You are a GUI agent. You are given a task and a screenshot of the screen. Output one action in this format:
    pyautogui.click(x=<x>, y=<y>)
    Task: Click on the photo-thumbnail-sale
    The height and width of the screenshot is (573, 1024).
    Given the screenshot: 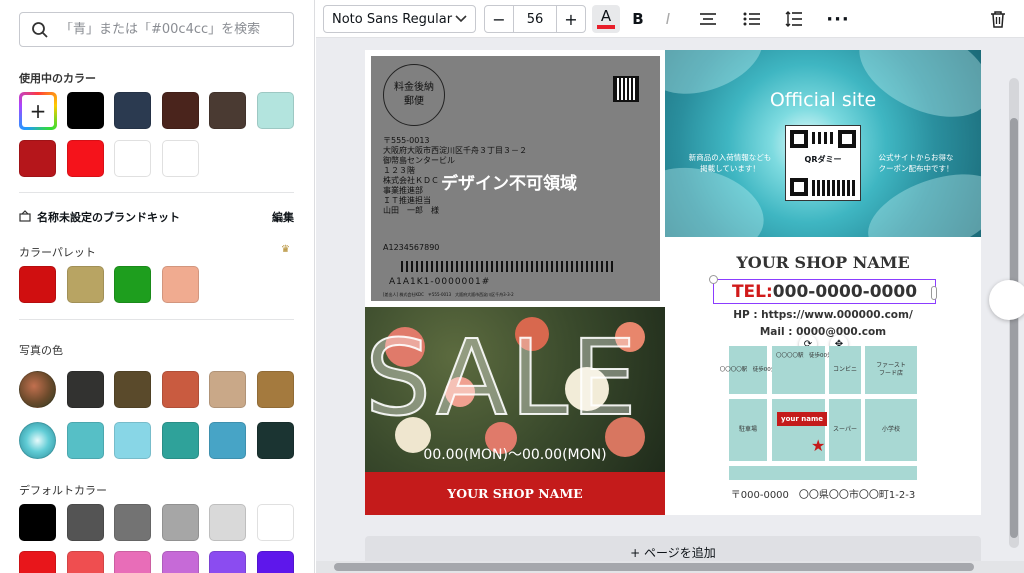 What is the action you would take?
    pyautogui.click(x=37, y=389)
    